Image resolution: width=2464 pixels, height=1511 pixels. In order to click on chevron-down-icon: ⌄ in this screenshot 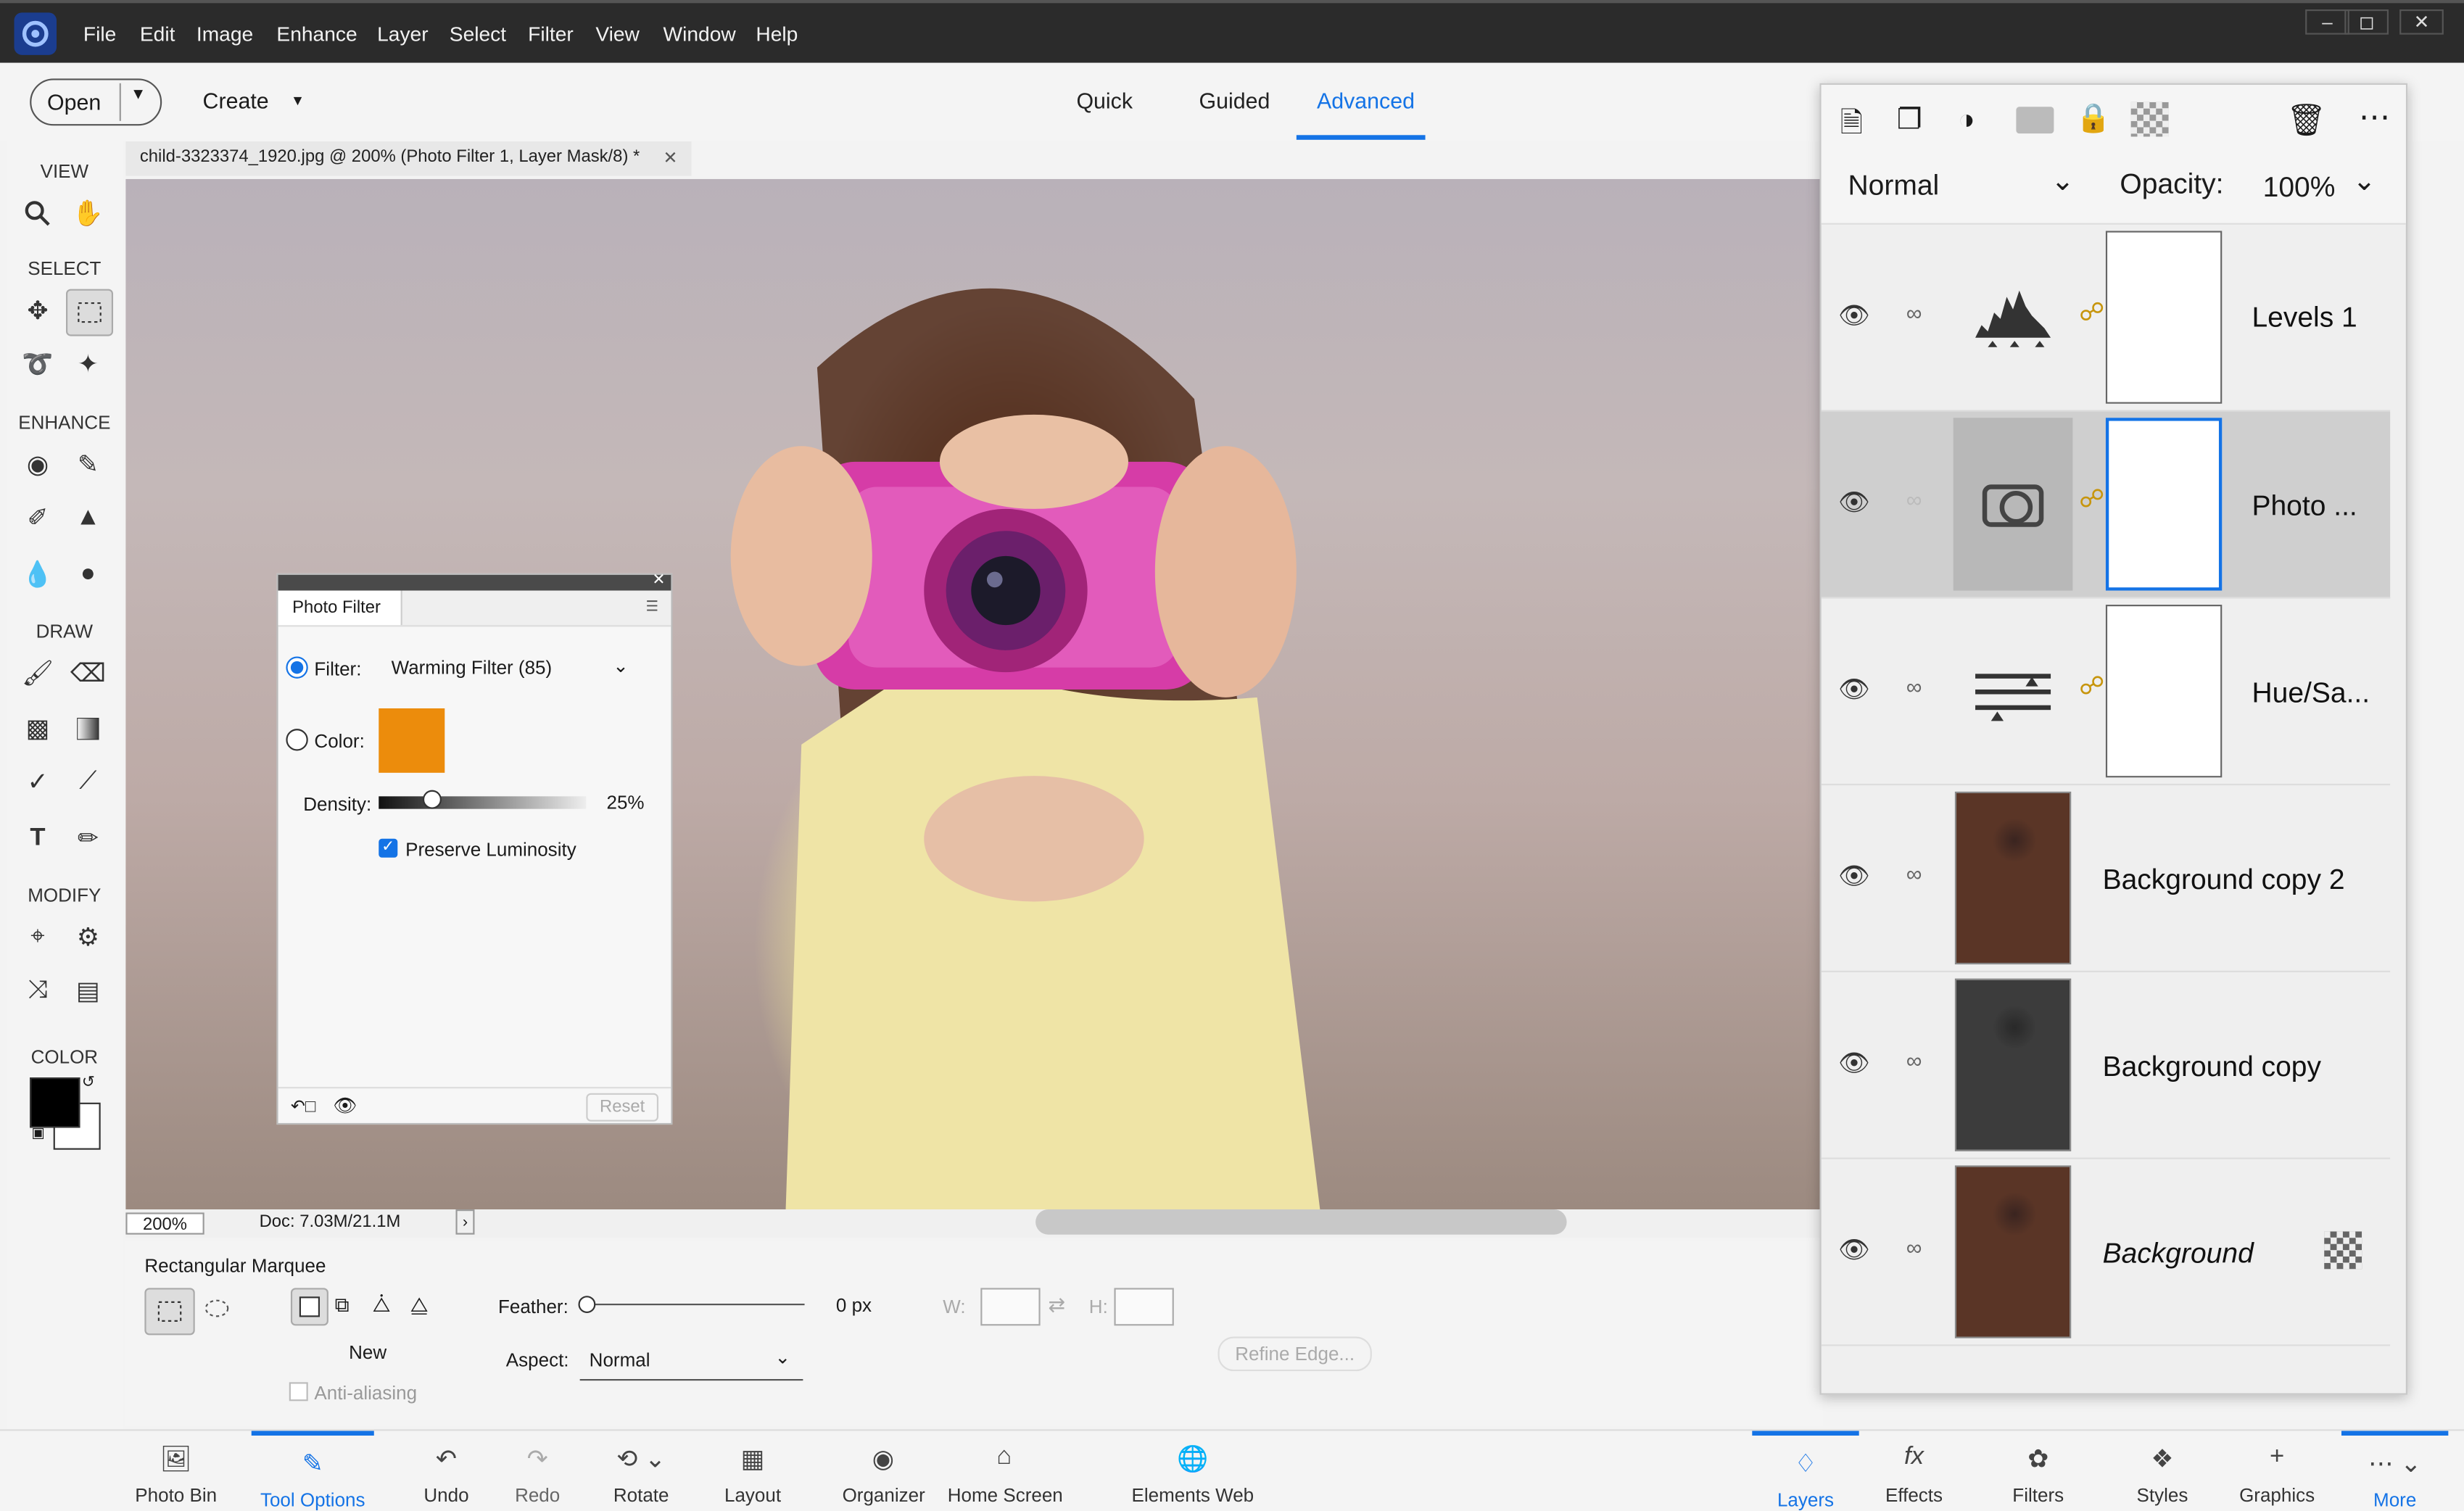, I will do `click(621, 665)`.